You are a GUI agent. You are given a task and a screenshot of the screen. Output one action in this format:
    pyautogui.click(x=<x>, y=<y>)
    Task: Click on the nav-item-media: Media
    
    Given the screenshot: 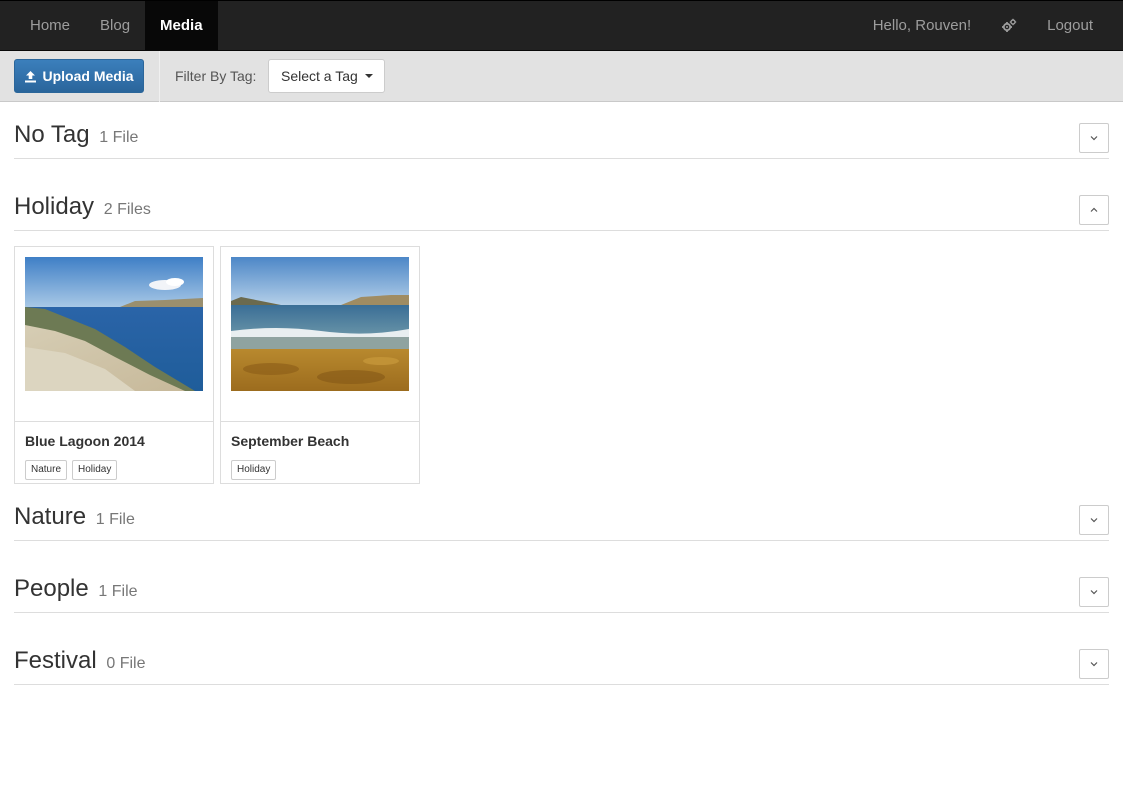 What is the action you would take?
    pyautogui.click(x=181, y=26)
    